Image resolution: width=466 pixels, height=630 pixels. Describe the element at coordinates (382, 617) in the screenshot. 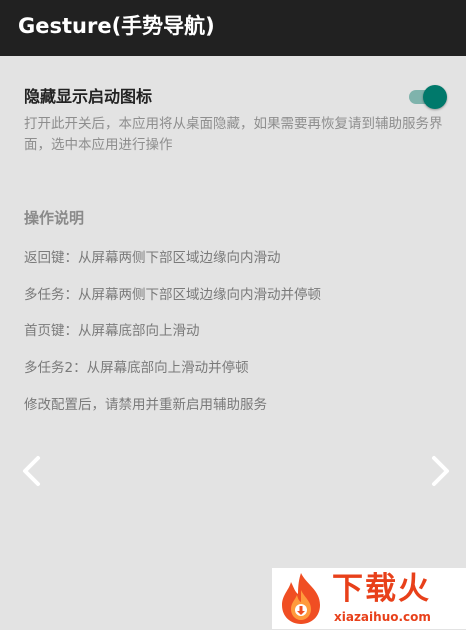

I see `watermark-domain: xiazaihuo.com` at that location.